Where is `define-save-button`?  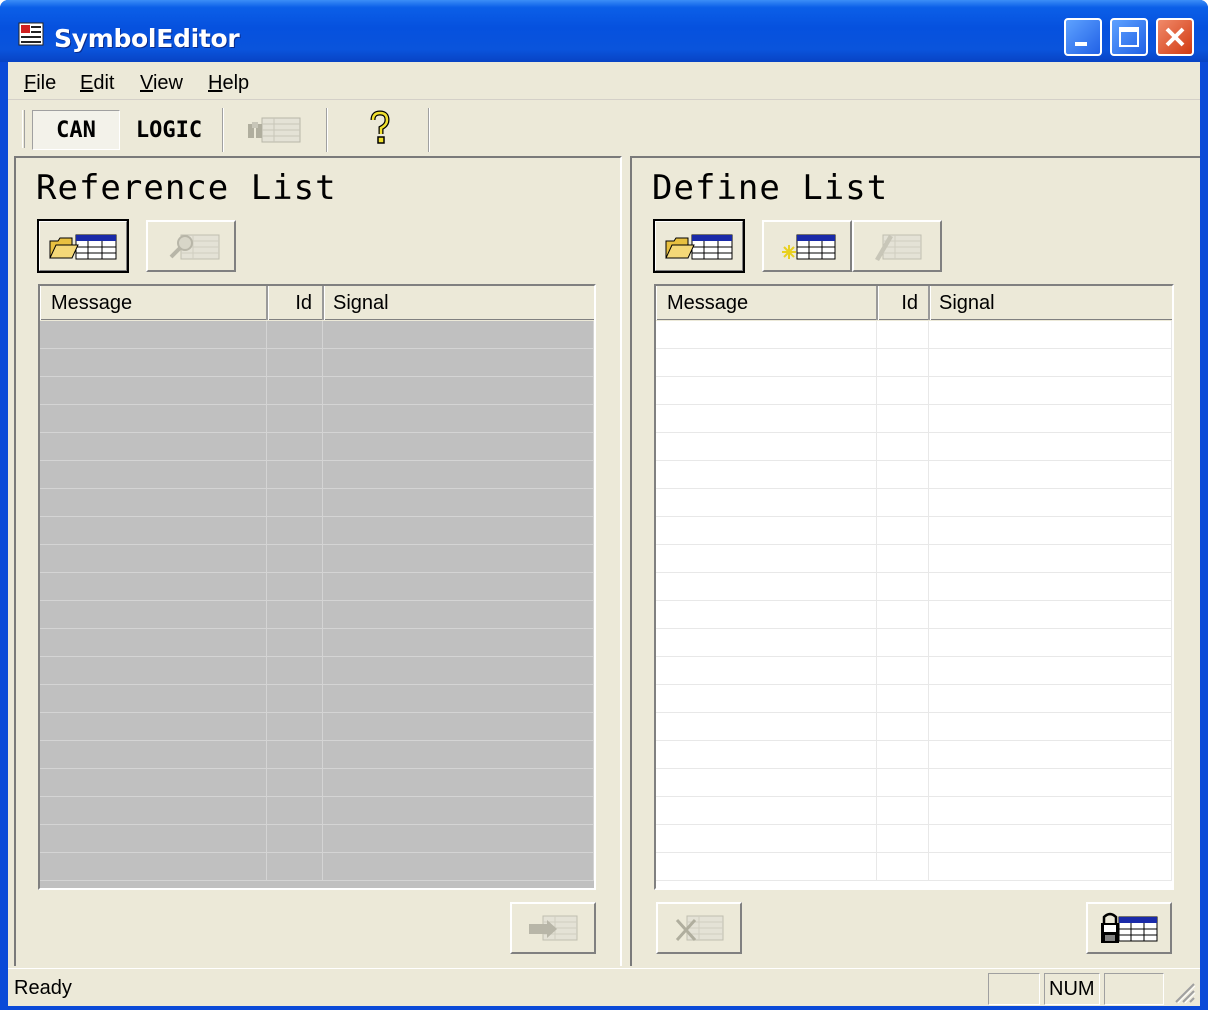
define-save-button is located at coordinates (1129, 928).